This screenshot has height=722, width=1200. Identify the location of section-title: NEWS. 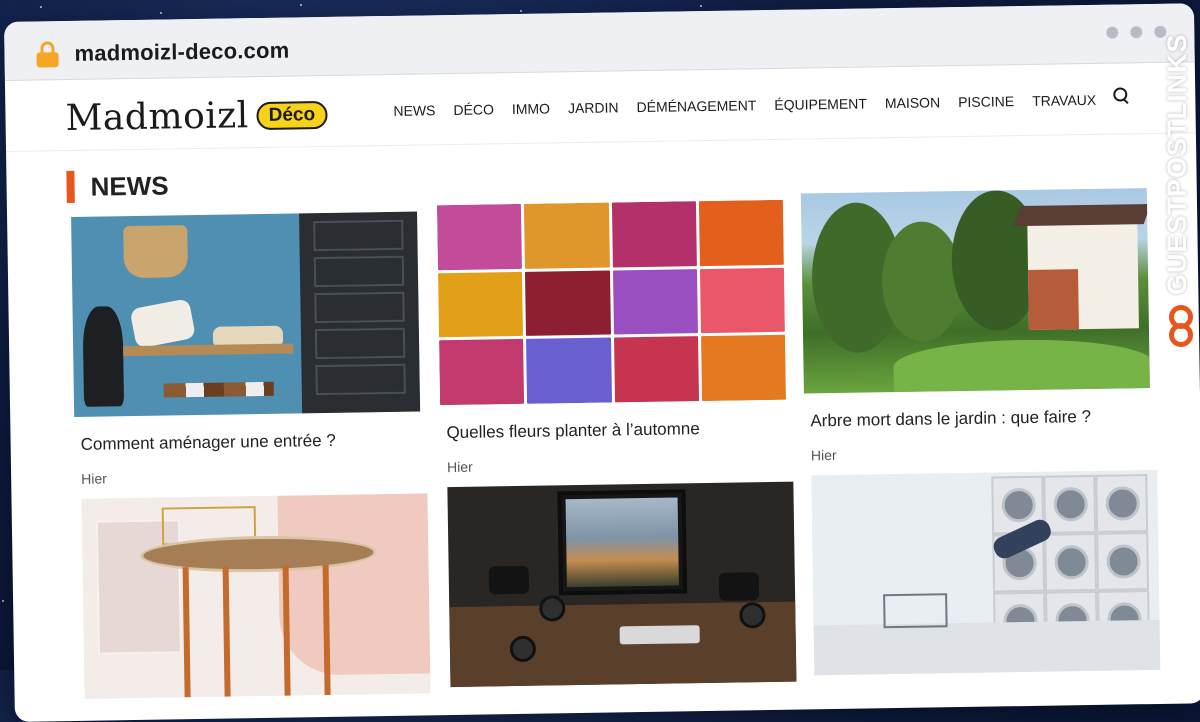
(129, 185).